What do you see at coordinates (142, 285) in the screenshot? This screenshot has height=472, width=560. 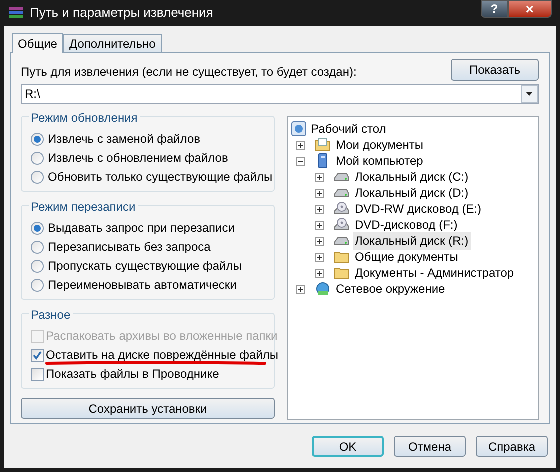 I see `radio-label: Переименовывать автоматически` at bounding box center [142, 285].